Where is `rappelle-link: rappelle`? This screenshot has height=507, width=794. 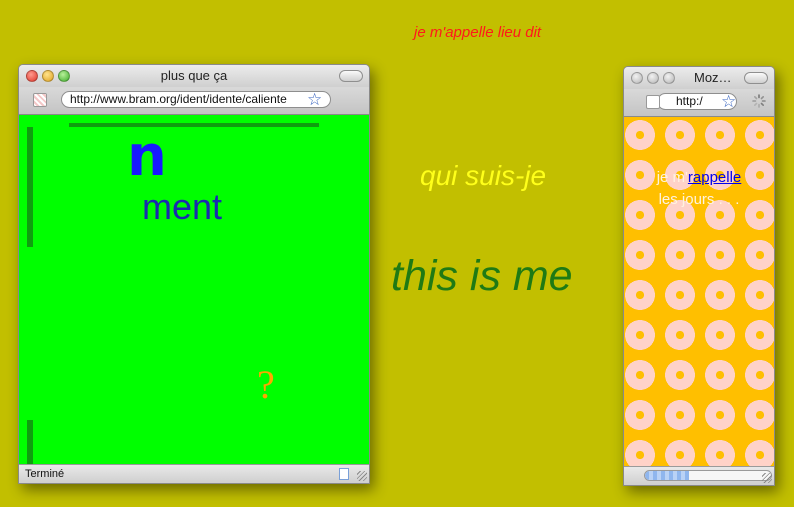
rappelle-link: rappelle is located at coordinates (714, 177).